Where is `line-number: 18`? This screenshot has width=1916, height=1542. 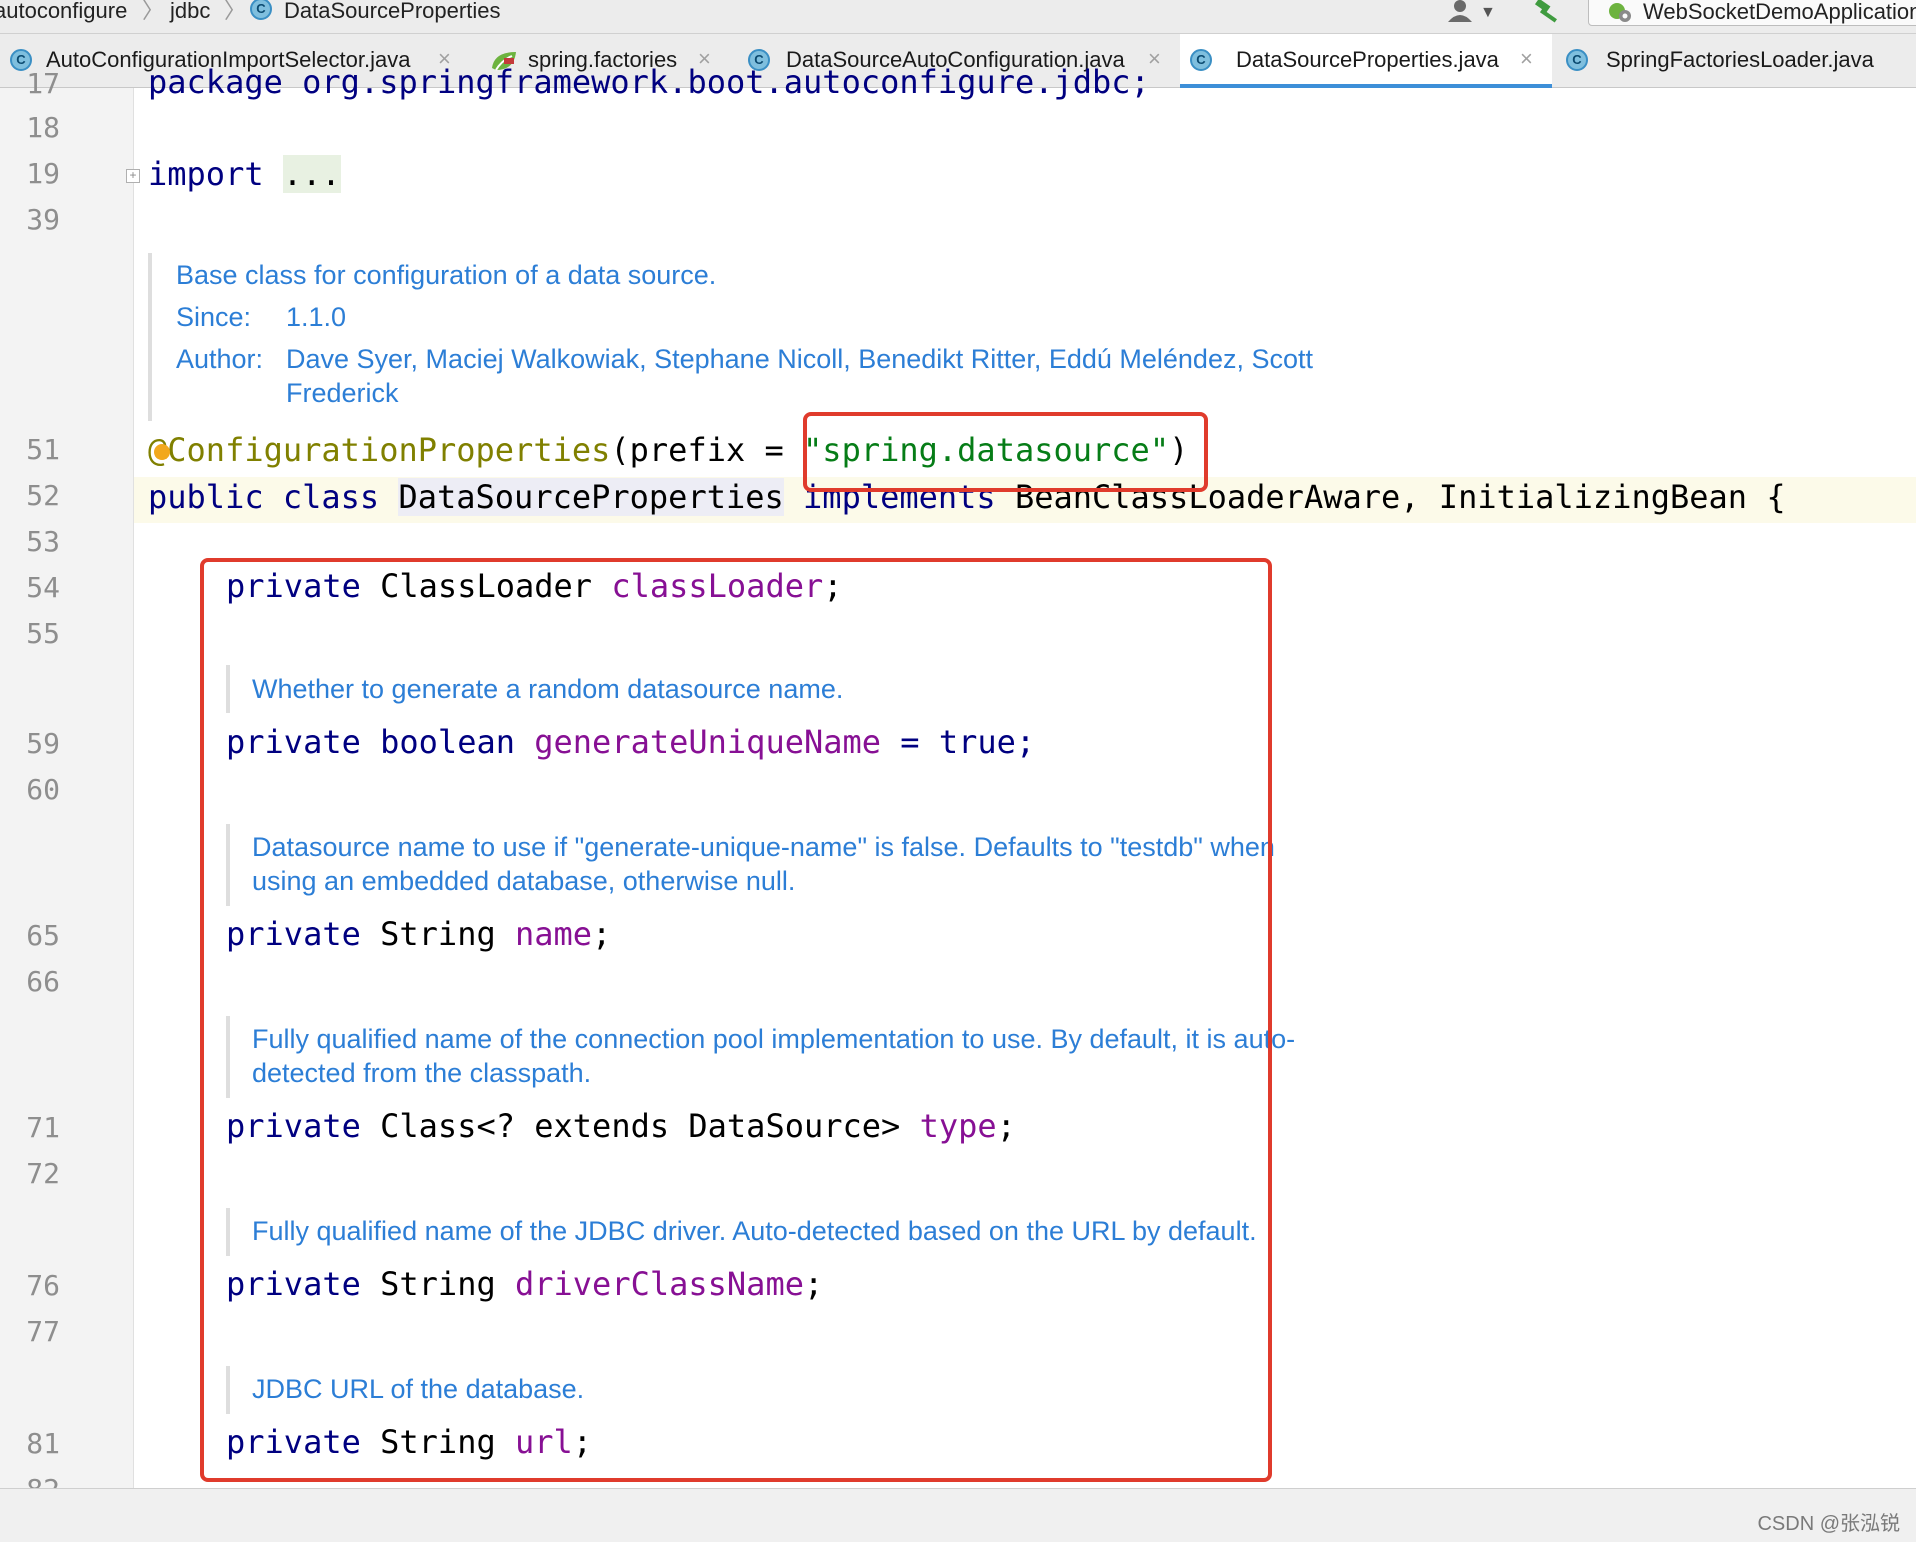 line-number: 18 is located at coordinates (43, 127).